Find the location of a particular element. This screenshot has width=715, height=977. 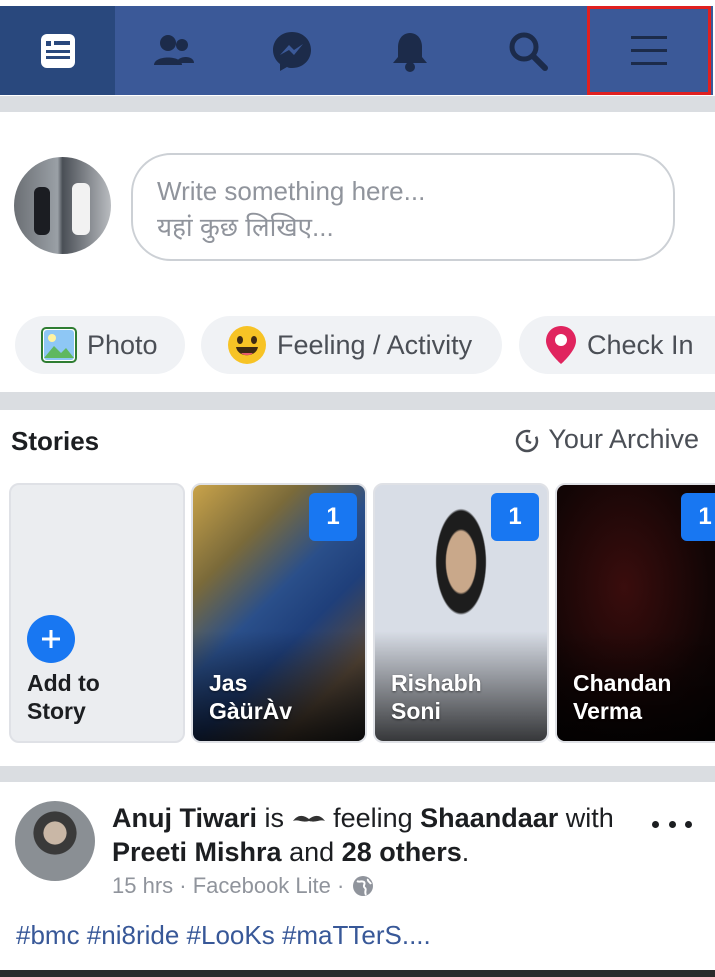

nav-messenger is located at coordinates (292, 50).